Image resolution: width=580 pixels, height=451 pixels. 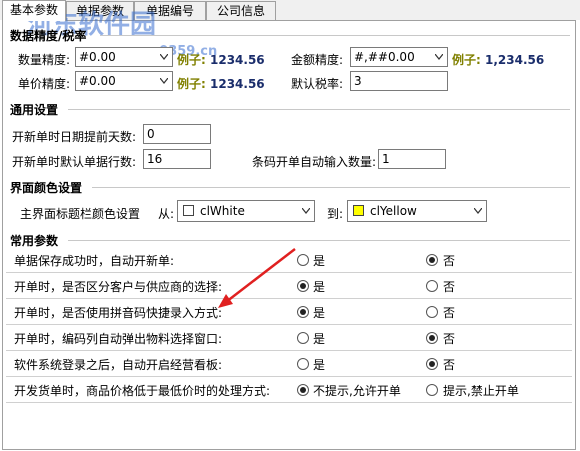 I want to click on color-swatch-yellow, so click(x=358, y=210).